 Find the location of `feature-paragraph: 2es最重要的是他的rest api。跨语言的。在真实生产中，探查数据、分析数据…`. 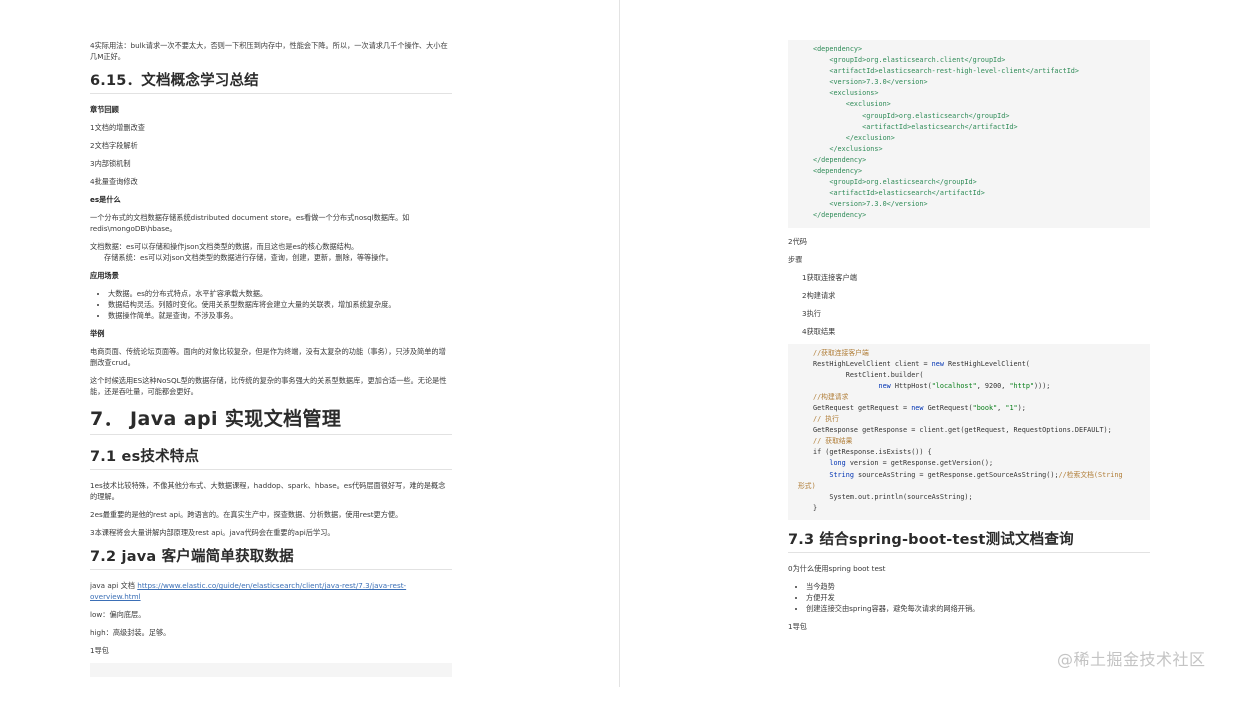

feature-paragraph: 2es最重要的是他的rest api。跨语言的。在真实生产中，探查数据、分析数据… is located at coordinates (246, 514).